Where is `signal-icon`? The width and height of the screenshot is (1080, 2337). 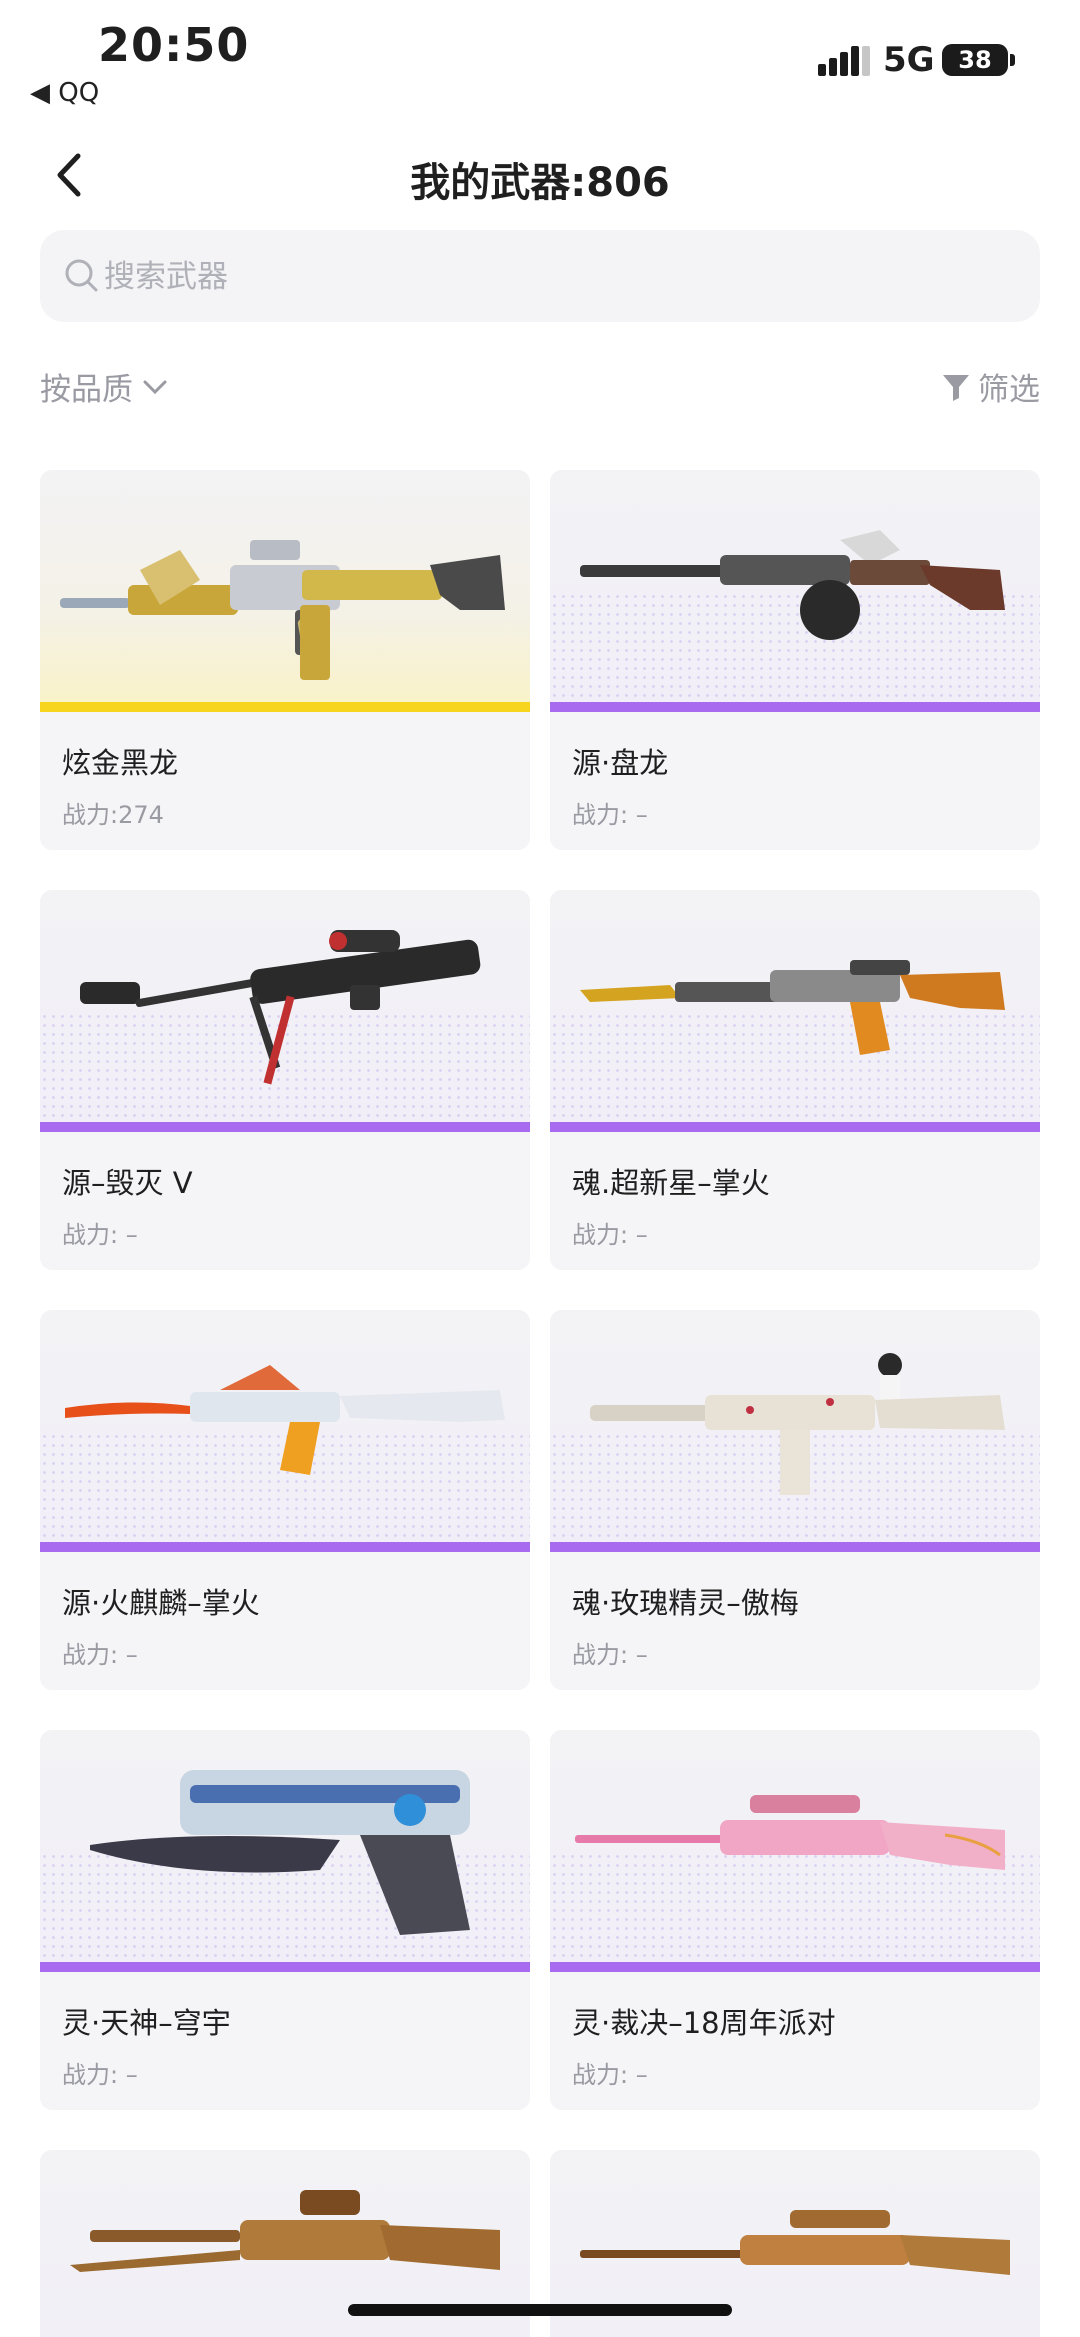 signal-icon is located at coordinates (844, 61).